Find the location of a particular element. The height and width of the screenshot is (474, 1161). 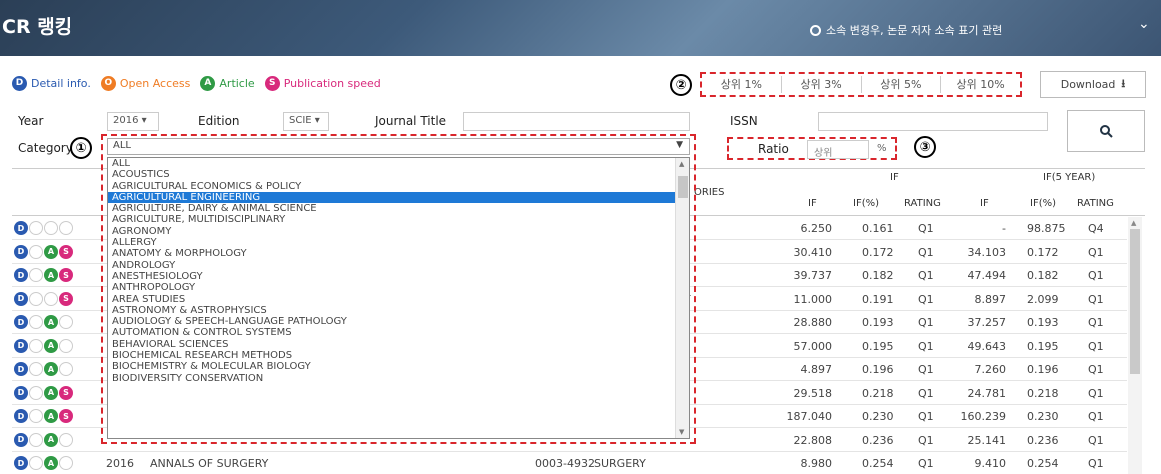

row-if5: 49.643 is located at coordinates (987, 346).